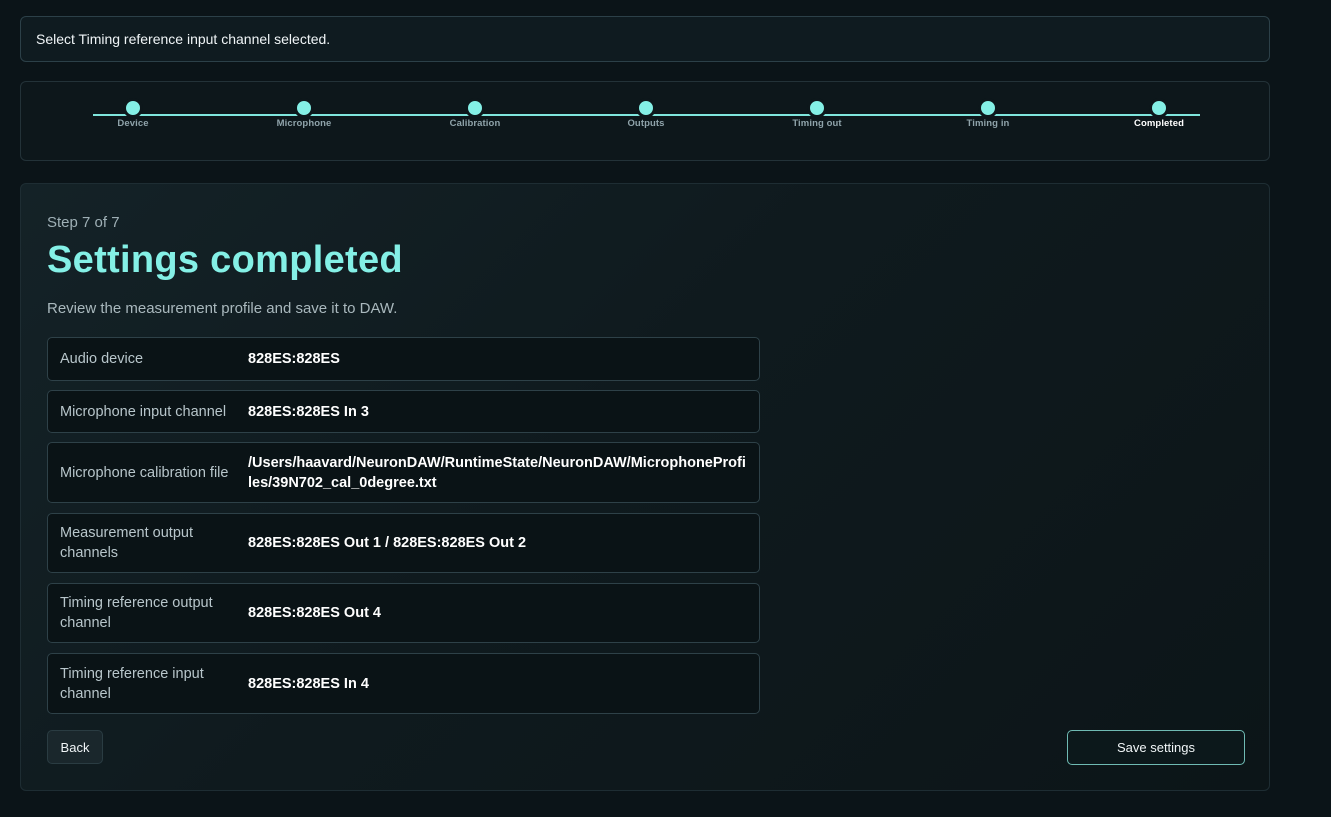  I want to click on row-label: Audio device, so click(102, 359).